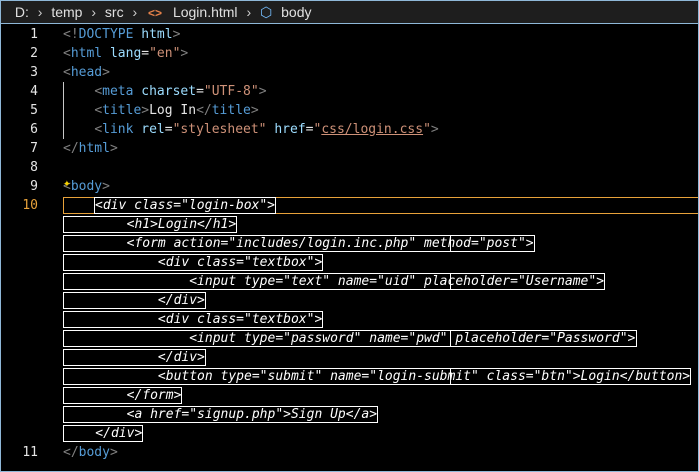 The image size is (699, 472). I want to click on code-line: </form>, so click(349, 395).